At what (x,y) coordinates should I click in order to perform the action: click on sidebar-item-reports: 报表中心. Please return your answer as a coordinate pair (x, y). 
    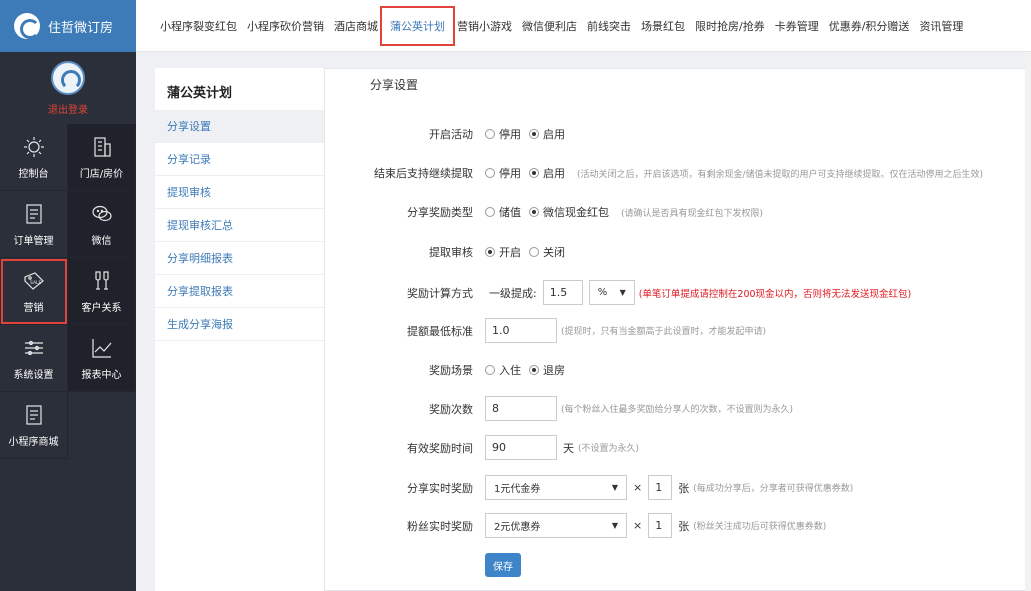
    Looking at the image, I should click on (102, 358).